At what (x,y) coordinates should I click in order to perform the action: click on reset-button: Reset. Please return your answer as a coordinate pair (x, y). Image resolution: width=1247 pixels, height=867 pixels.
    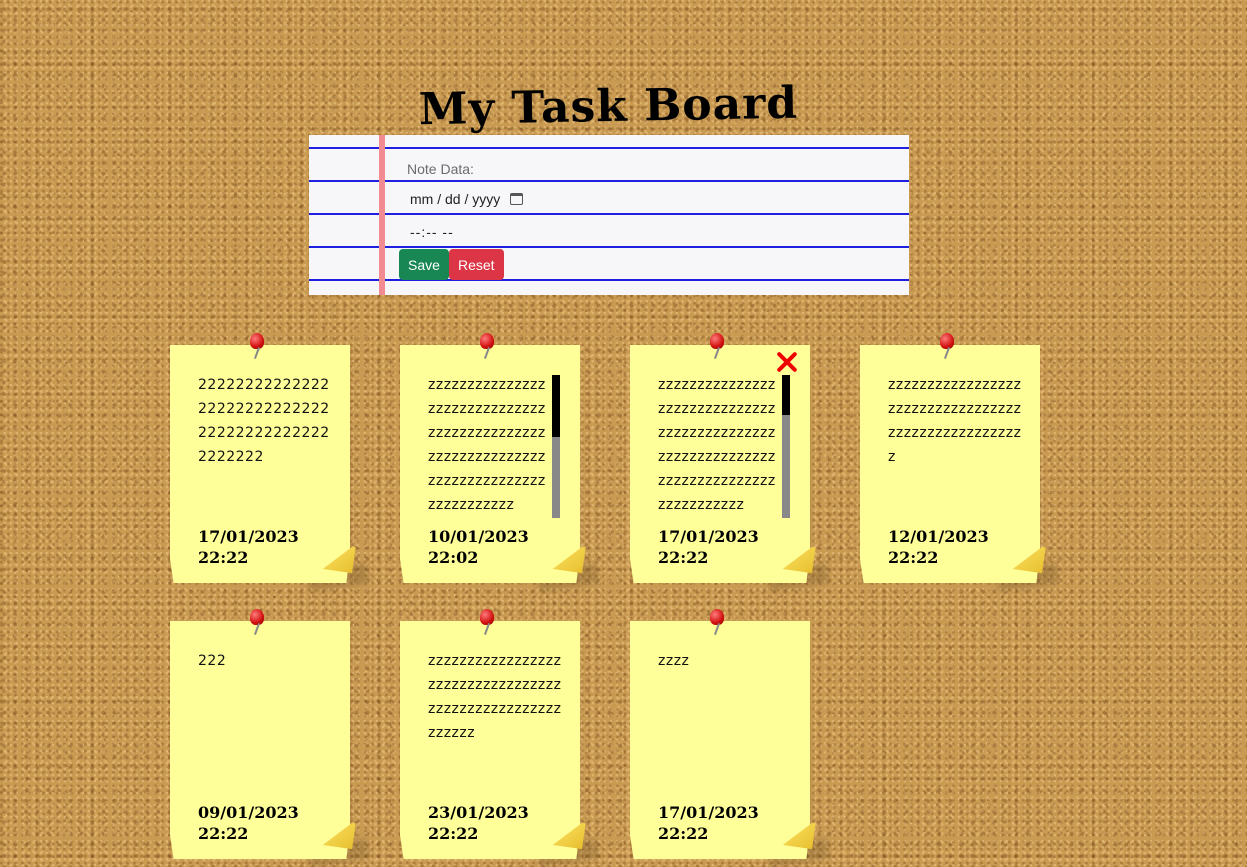
    Looking at the image, I should click on (476, 264).